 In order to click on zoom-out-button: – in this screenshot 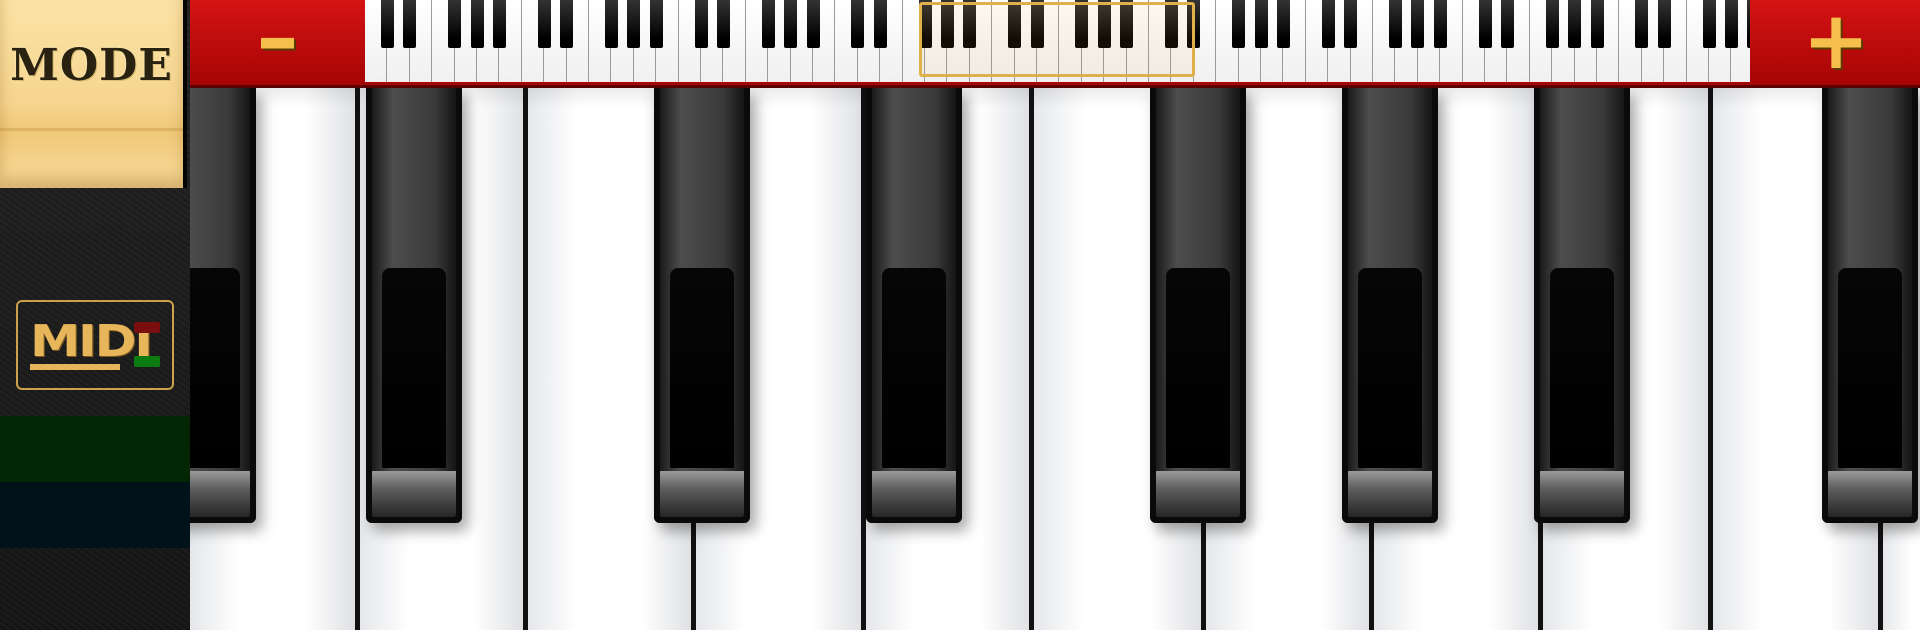, I will do `click(277, 41)`.